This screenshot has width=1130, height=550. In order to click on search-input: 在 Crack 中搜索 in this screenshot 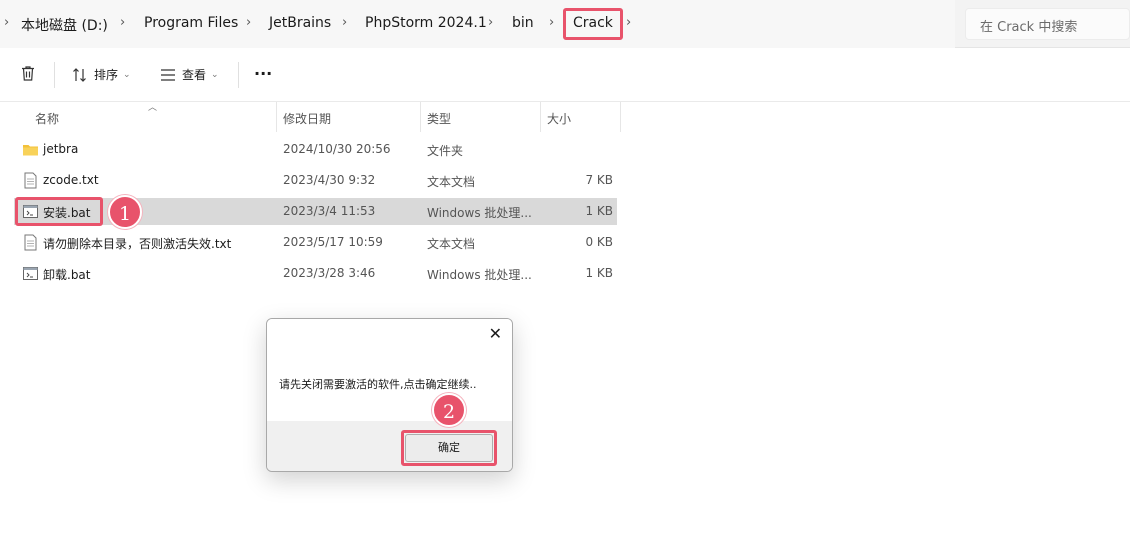, I will do `click(1047, 24)`.